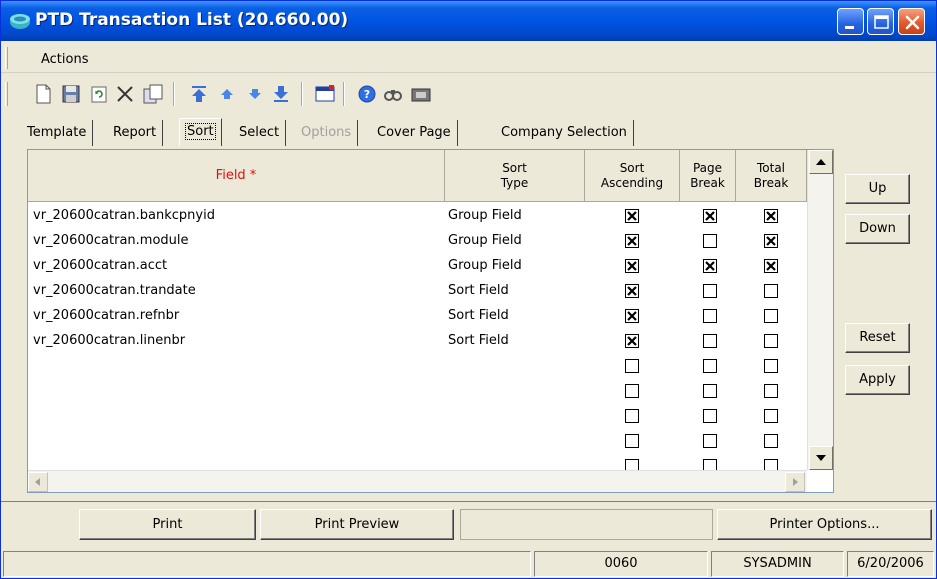 This screenshot has width=937, height=579. I want to click on header-sort-type: Sort Type, so click(515, 176).